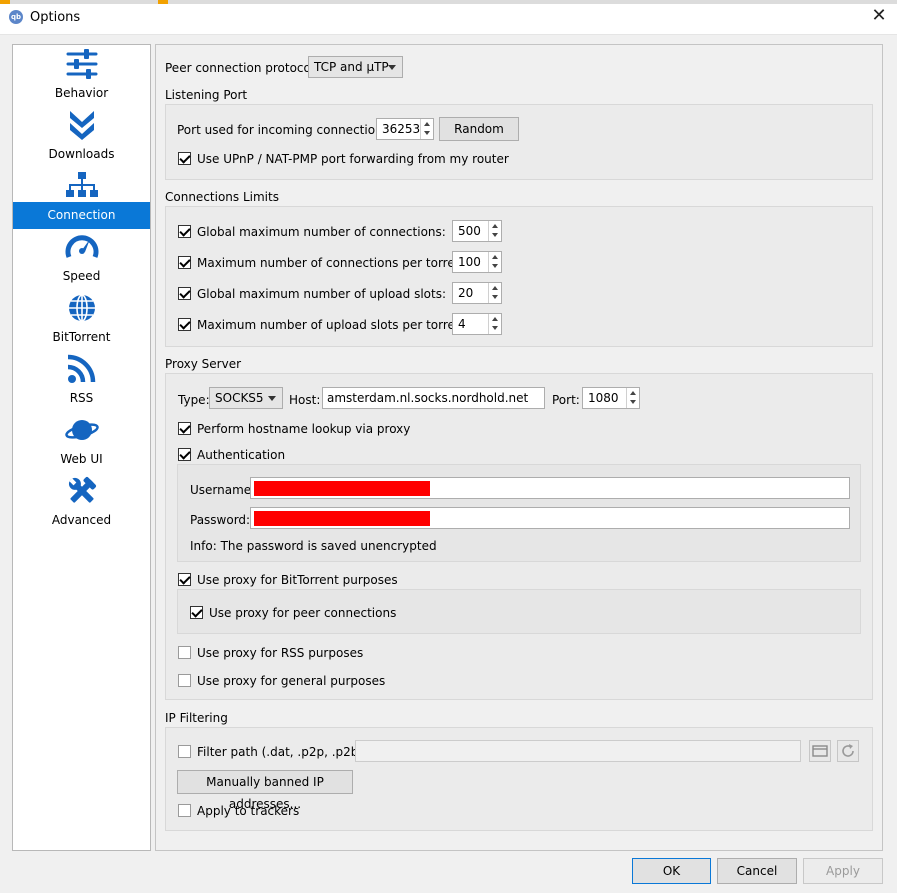  What do you see at coordinates (194, 400) in the screenshot?
I see `proxy-type-label: Type:` at bounding box center [194, 400].